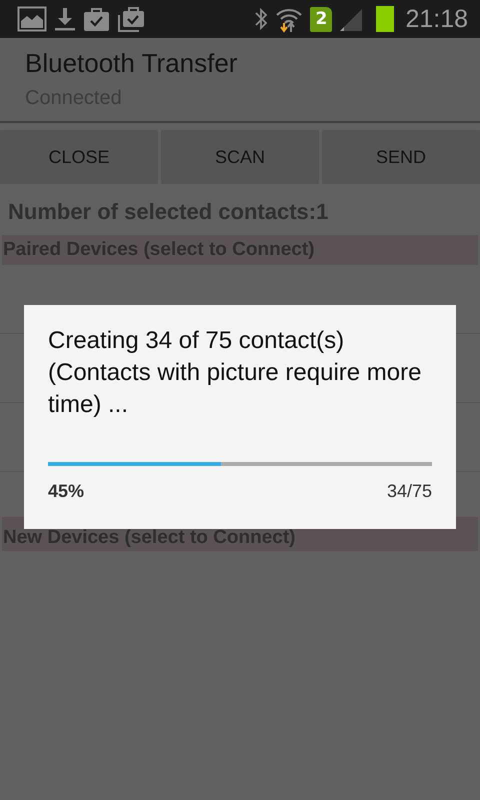 The width and height of the screenshot is (480, 800). What do you see at coordinates (409, 491) in the screenshot?
I see `progress-count: 34/75` at bounding box center [409, 491].